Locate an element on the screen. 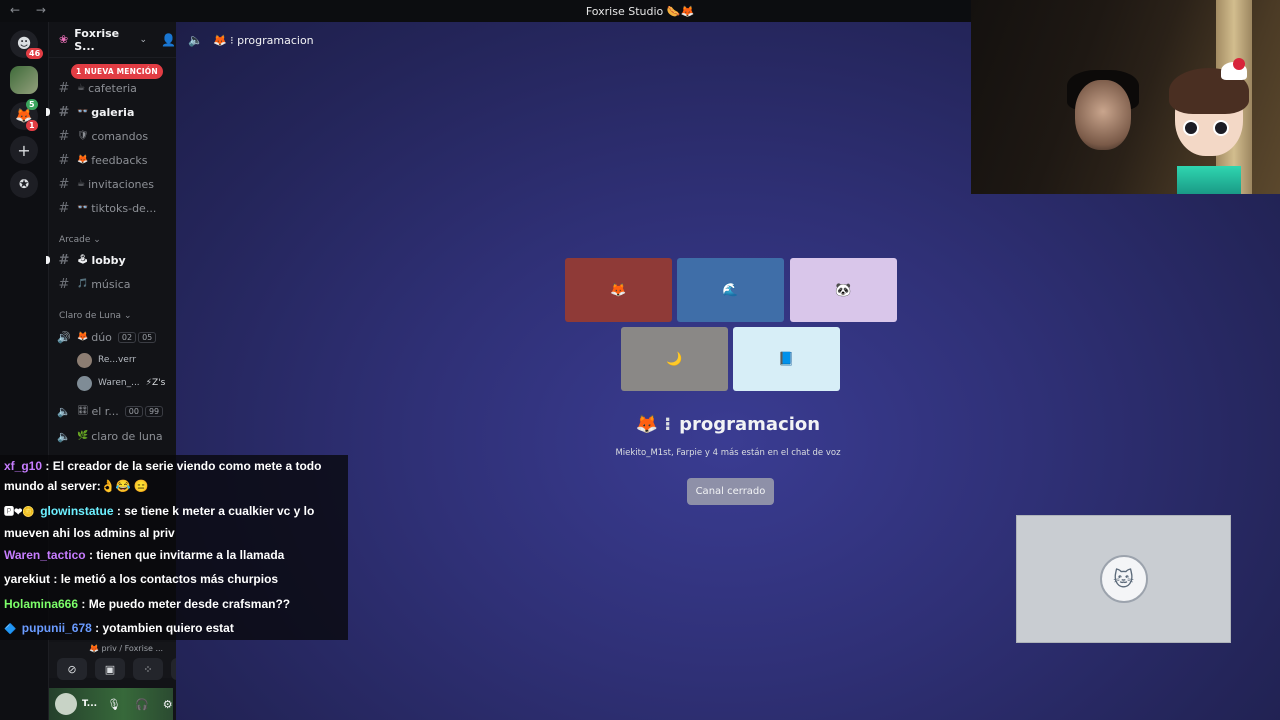 This screenshot has width=1280, height=720. voice-user: Re...verr is located at coordinates (106, 360).